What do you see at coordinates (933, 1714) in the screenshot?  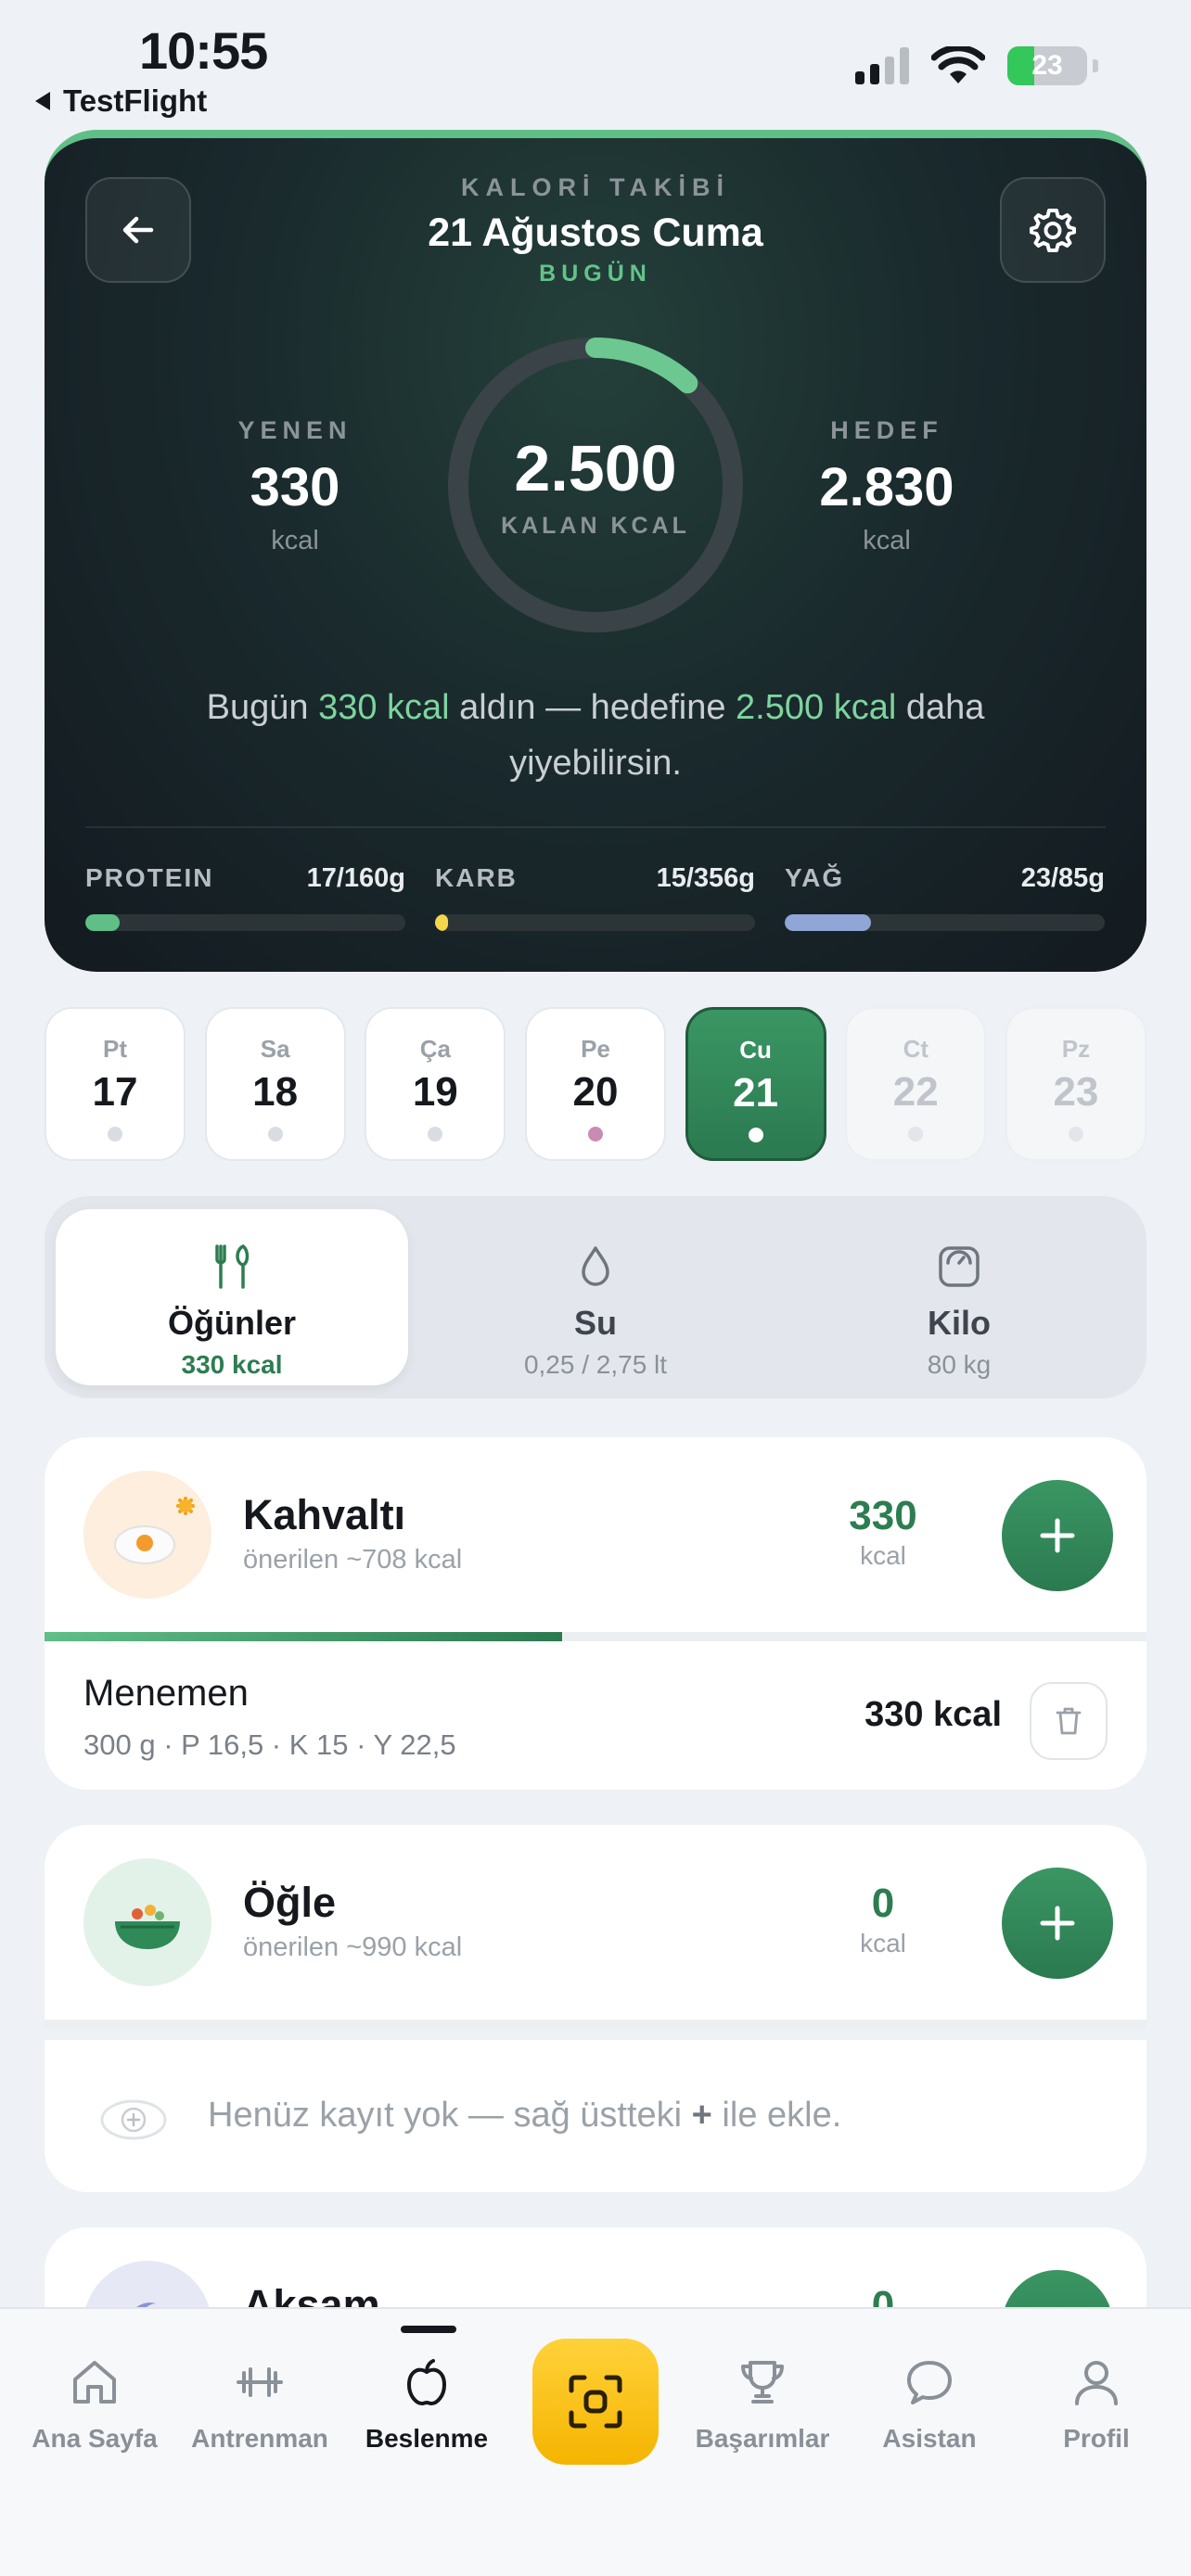 I see `food-calories: 330 kcal` at bounding box center [933, 1714].